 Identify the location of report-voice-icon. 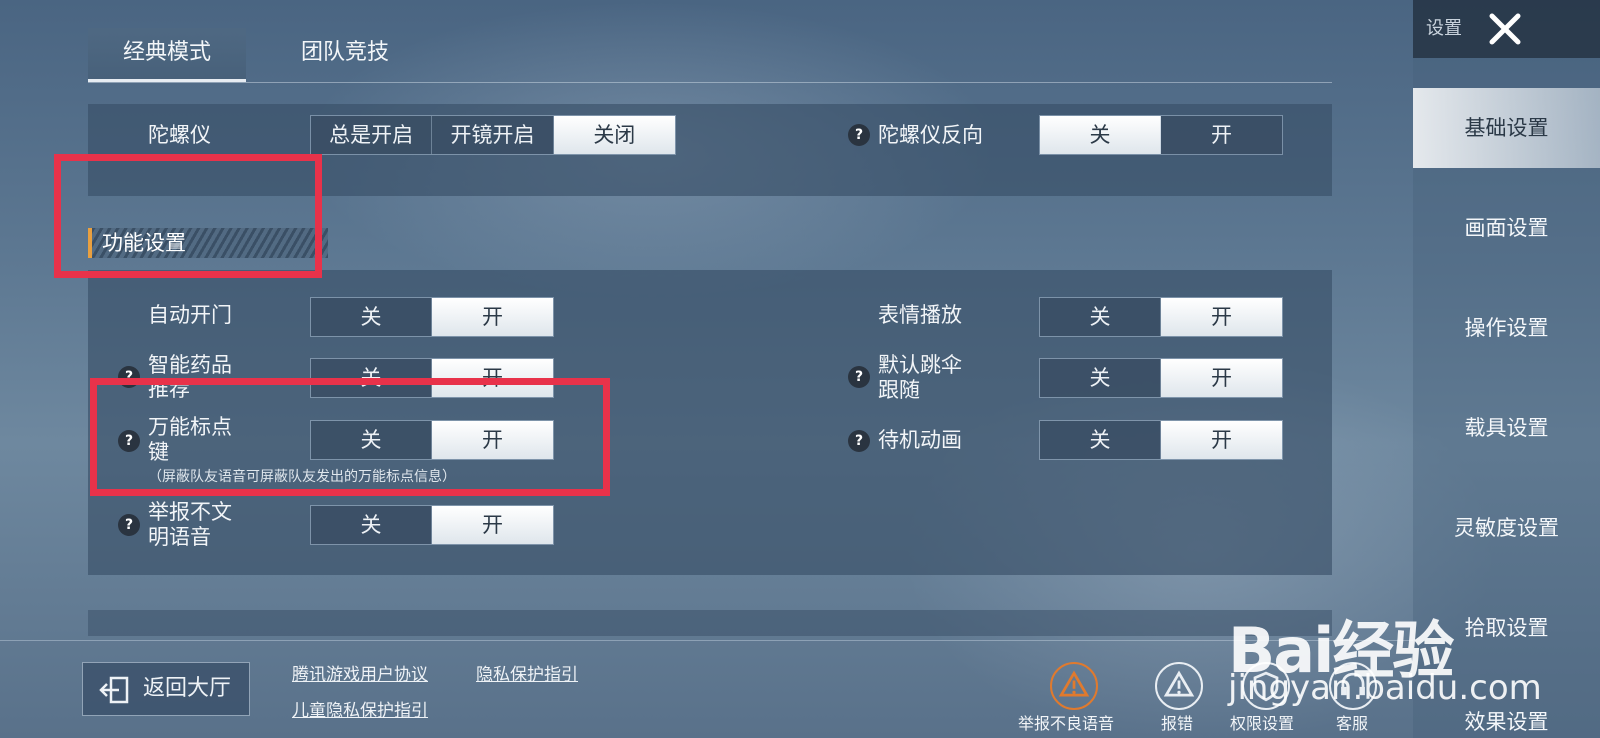
(1074, 686).